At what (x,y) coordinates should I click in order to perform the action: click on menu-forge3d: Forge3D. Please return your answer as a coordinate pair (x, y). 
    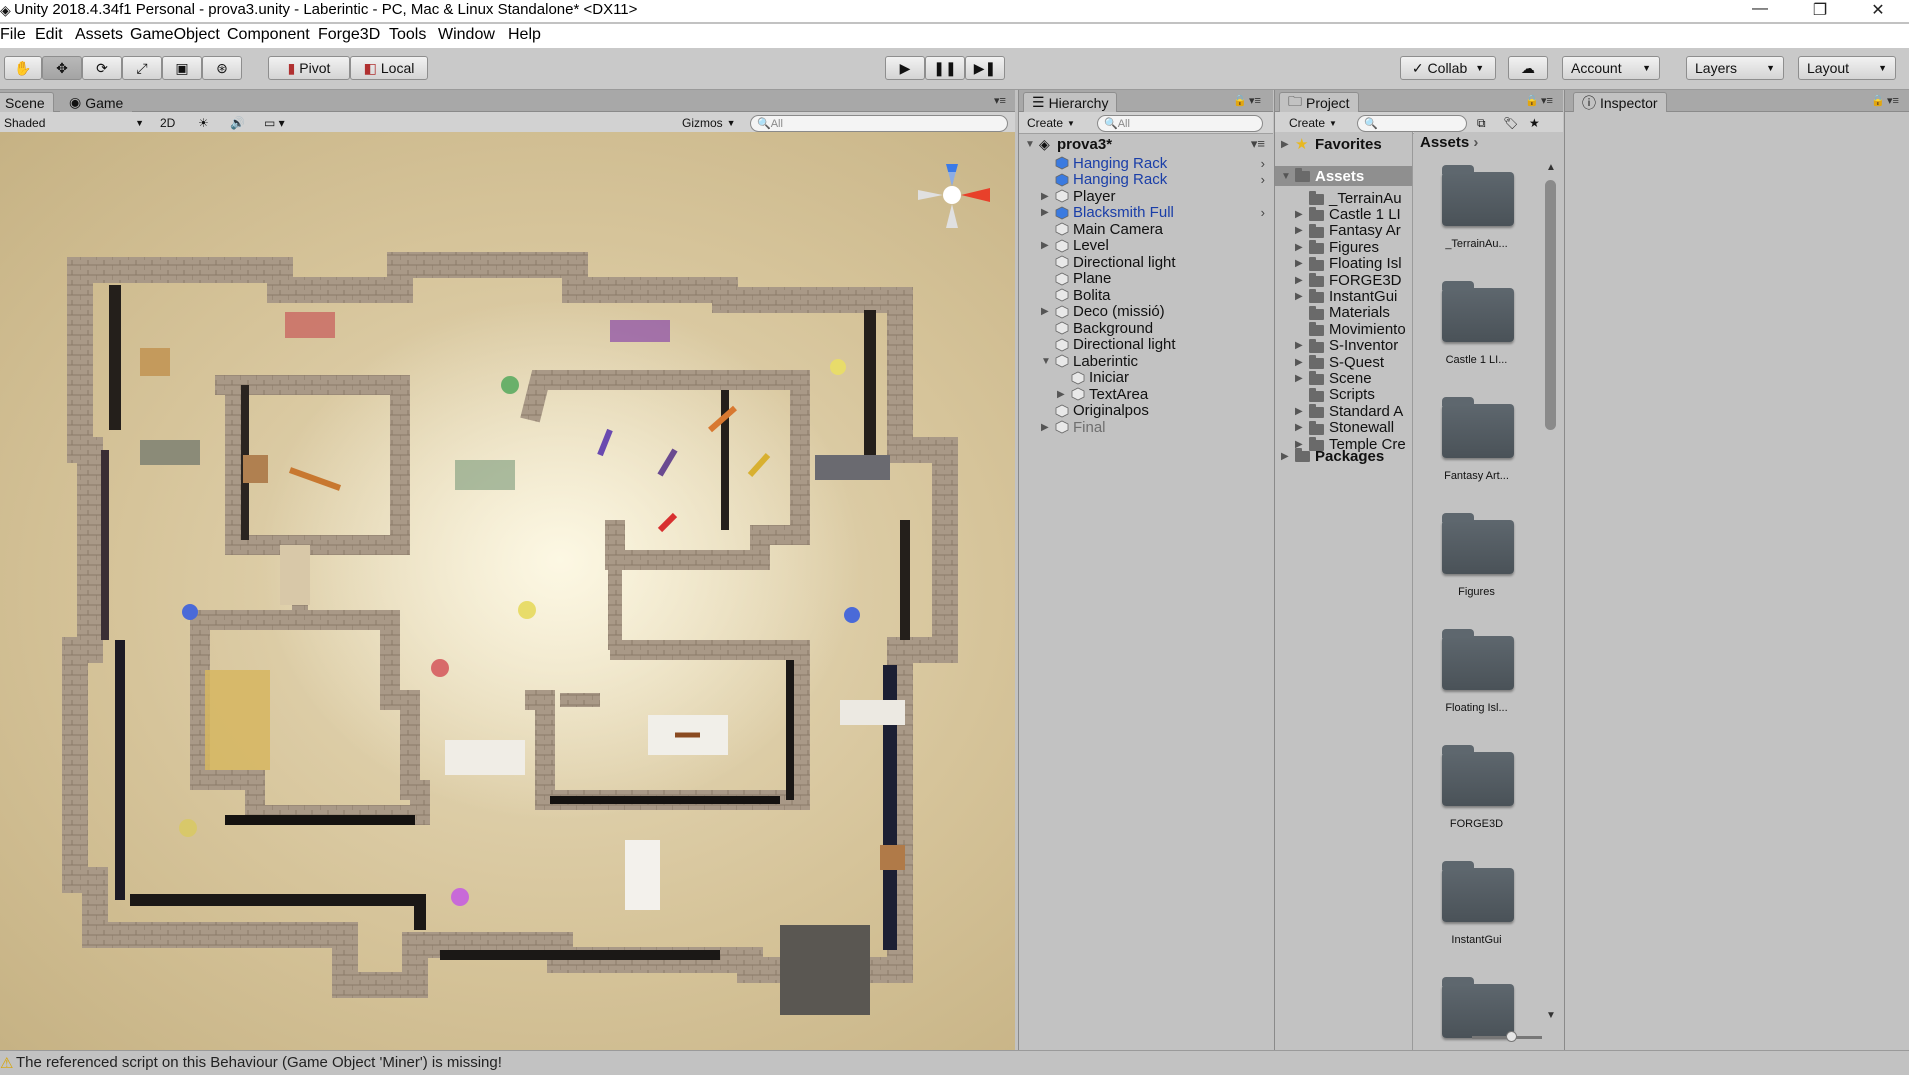
    Looking at the image, I should click on (349, 35).